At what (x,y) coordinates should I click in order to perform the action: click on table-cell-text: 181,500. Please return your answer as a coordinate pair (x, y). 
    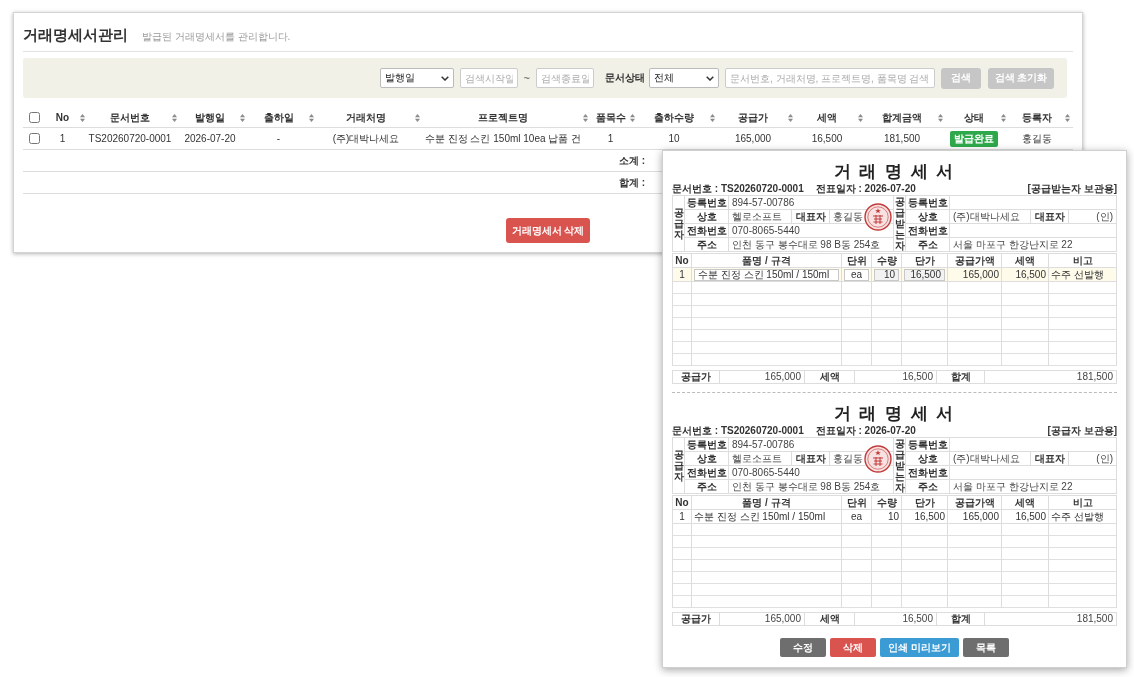
    Looking at the image, I should click on (902, 138).